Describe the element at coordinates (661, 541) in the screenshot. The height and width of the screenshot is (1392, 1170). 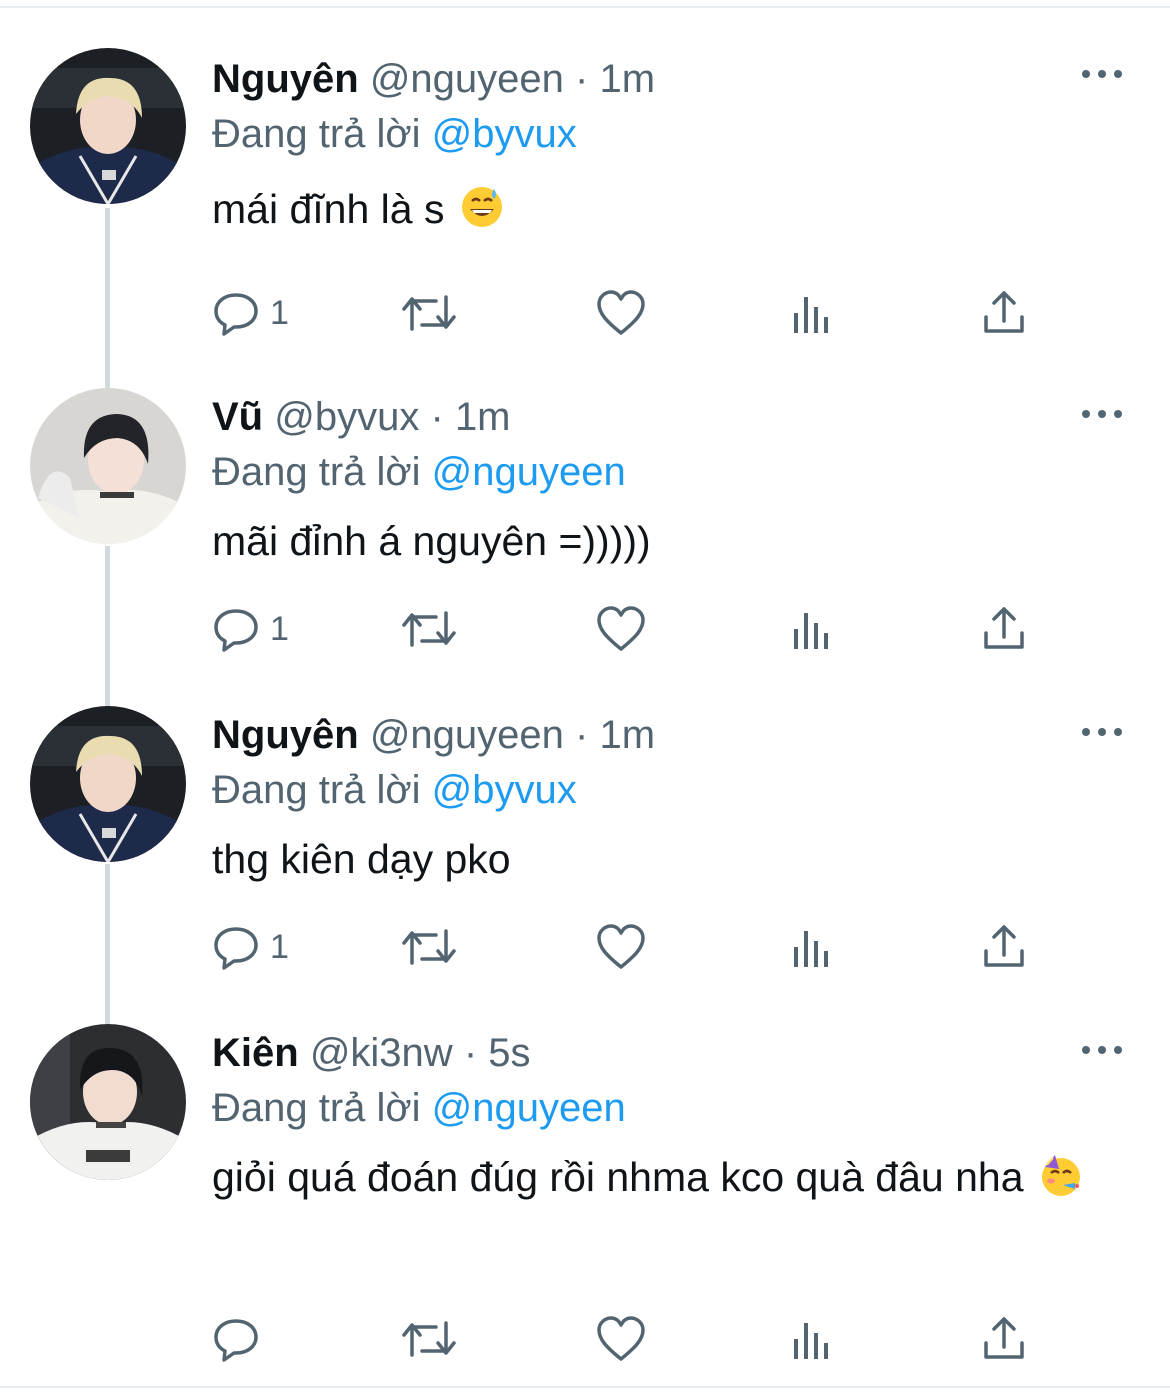
I see `tweet-text: mãi đỉnh á nguyên =)))))` at that location.